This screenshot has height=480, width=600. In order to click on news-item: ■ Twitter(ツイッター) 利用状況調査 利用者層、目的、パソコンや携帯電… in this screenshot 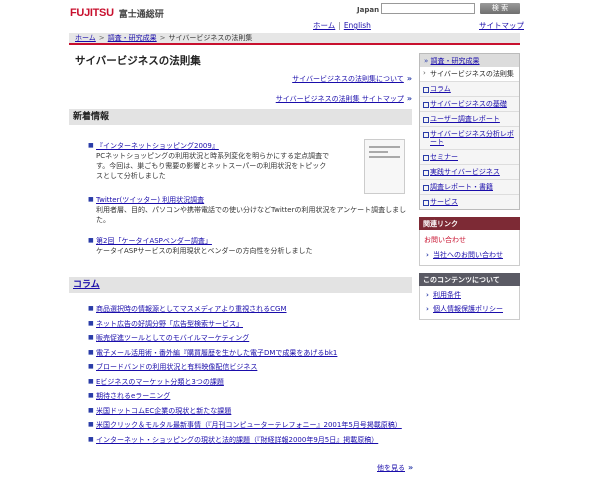, I will do `click(253, 210)`.